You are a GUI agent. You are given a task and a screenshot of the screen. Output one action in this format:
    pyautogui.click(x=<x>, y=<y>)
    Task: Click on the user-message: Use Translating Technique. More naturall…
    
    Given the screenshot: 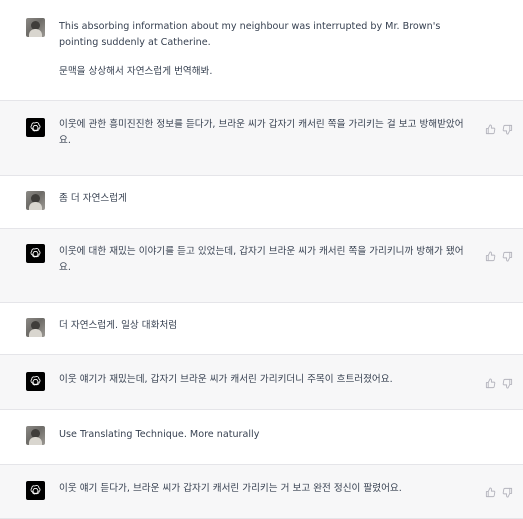 What is the action you would take?
    pyautogui.click(x=261, y=437)
    